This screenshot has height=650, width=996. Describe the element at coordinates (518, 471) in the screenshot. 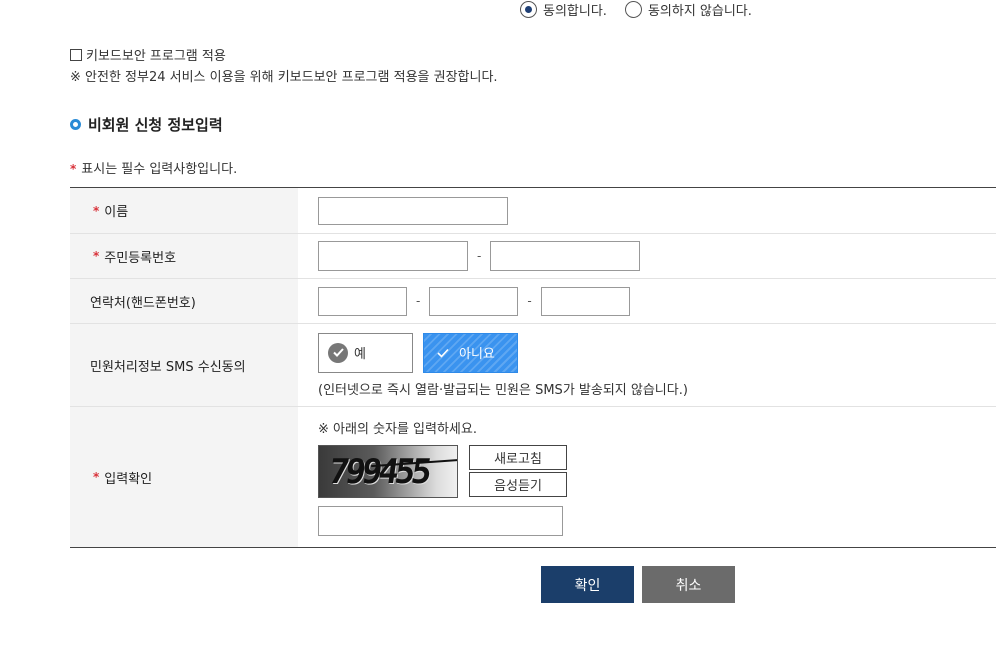

I see `captcha-controls: 새로고침 음성듣기` at that location.